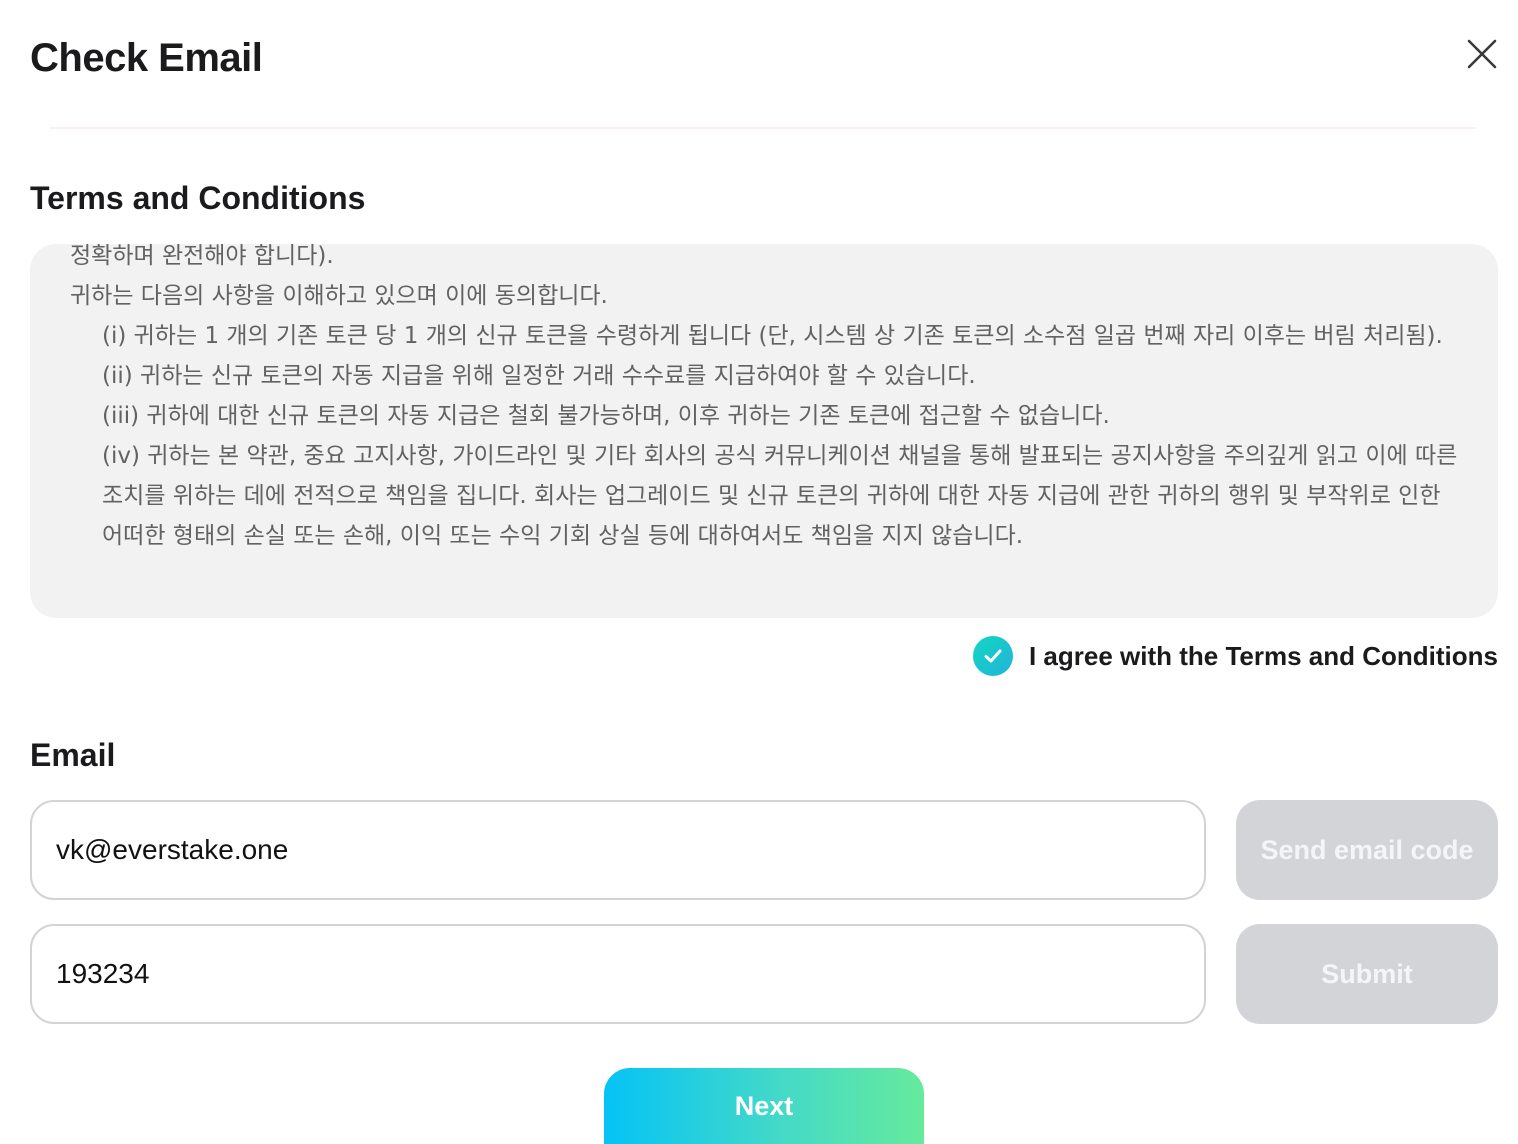 Image resolution: width=1518 pixels, height=1144 pixels. I want to click on modal-title: Check Email, so click(146, 58).